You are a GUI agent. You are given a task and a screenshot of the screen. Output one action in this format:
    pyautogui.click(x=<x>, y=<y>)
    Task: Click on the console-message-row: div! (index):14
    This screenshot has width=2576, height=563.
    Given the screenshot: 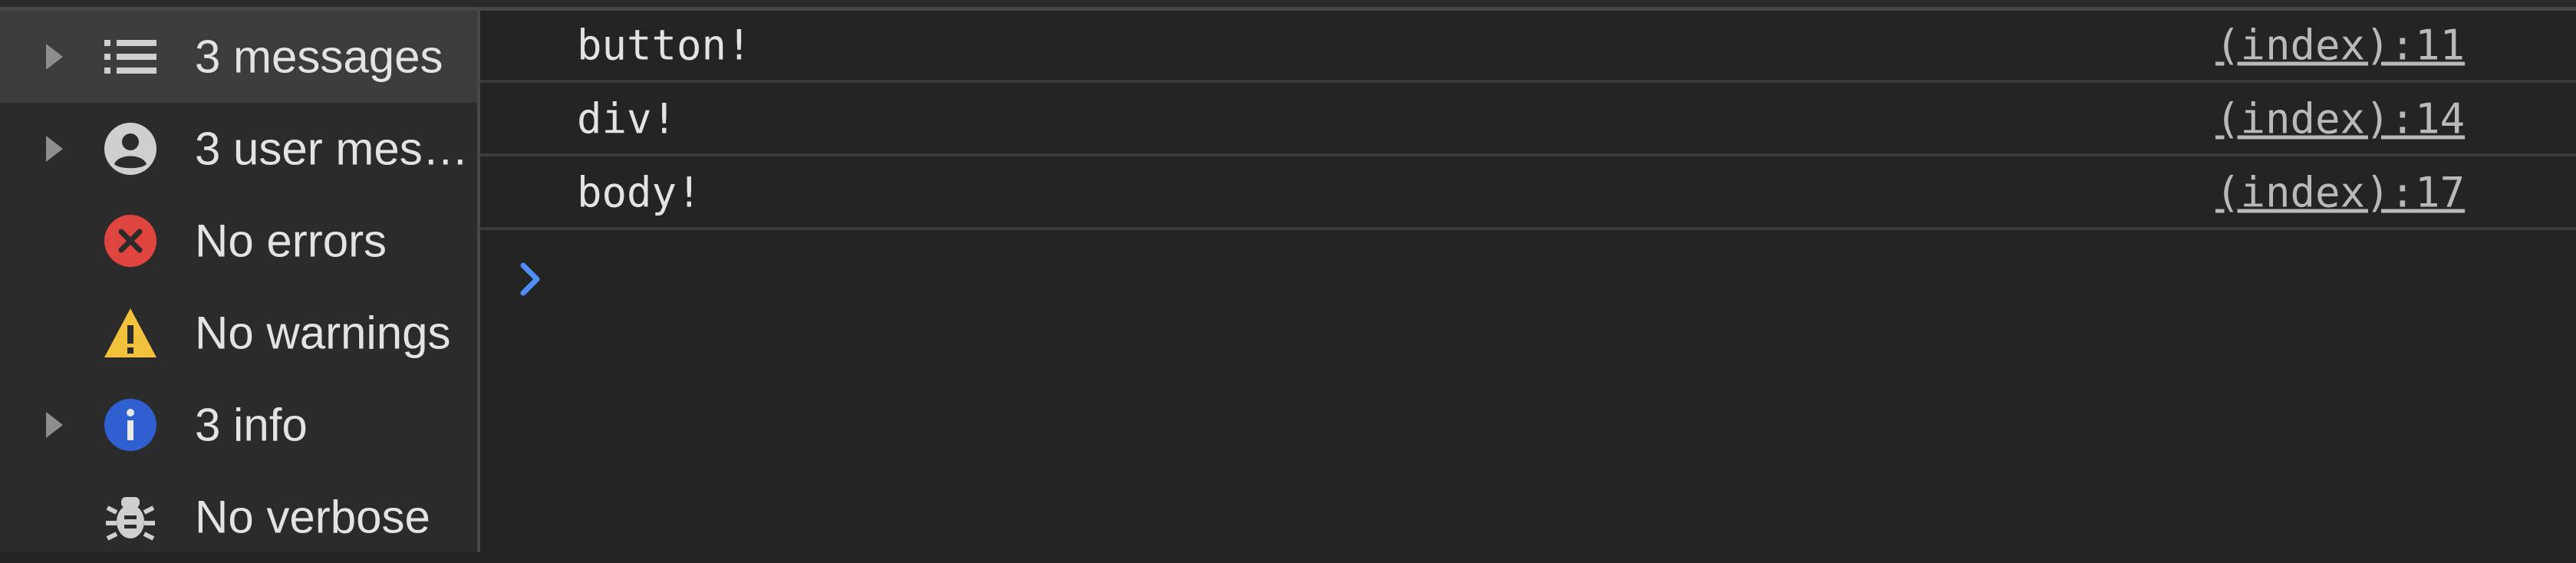 What is the action you would take?
    pyautogui.click(x=1528, y=120)
    